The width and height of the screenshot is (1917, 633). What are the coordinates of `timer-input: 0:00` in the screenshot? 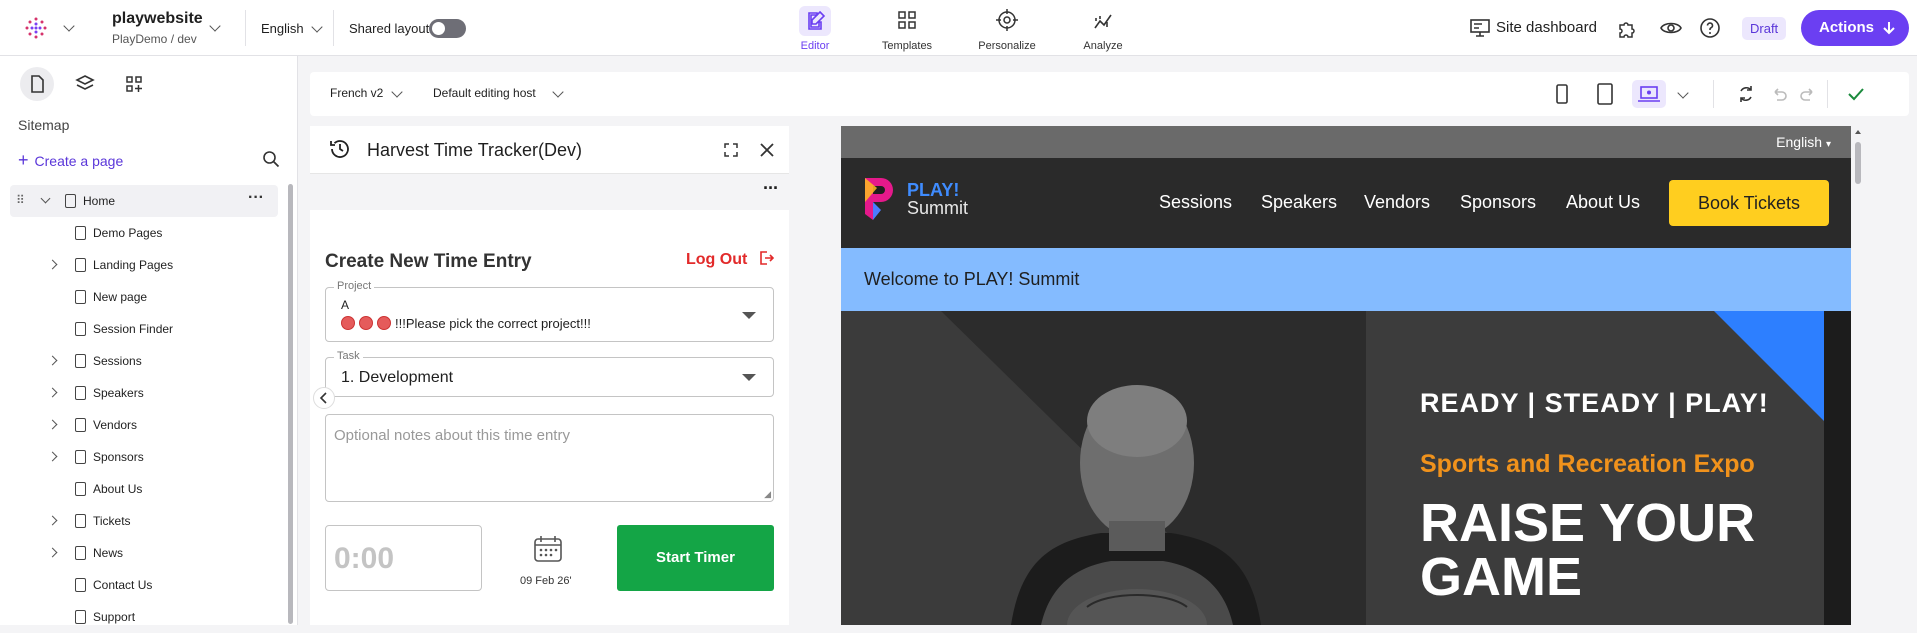 It's located at (403, 558).